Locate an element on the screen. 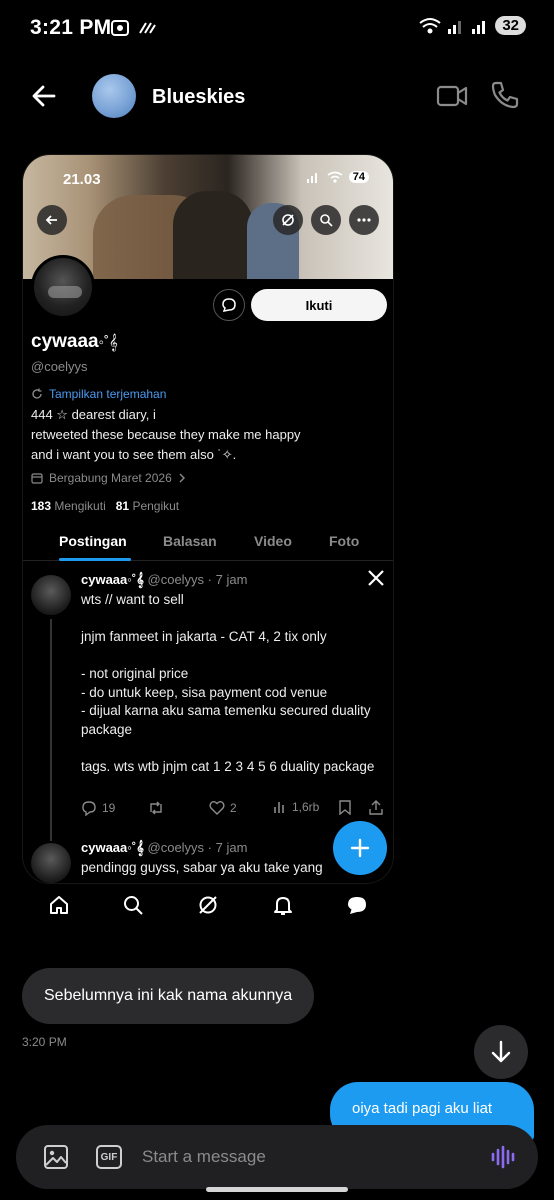 This screenshot has height=1200, width=554. status-bar: 3:21 PM 32 is located at coordinates (277, 30).